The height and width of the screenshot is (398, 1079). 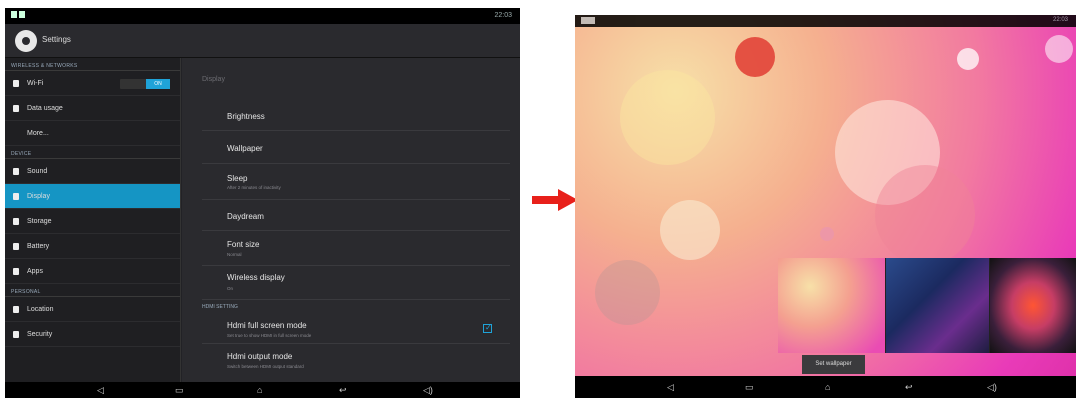 What do you see at coordinates (16, 271) in the screenshot?
I see `apps-icon` at bounding box center [16, 271].